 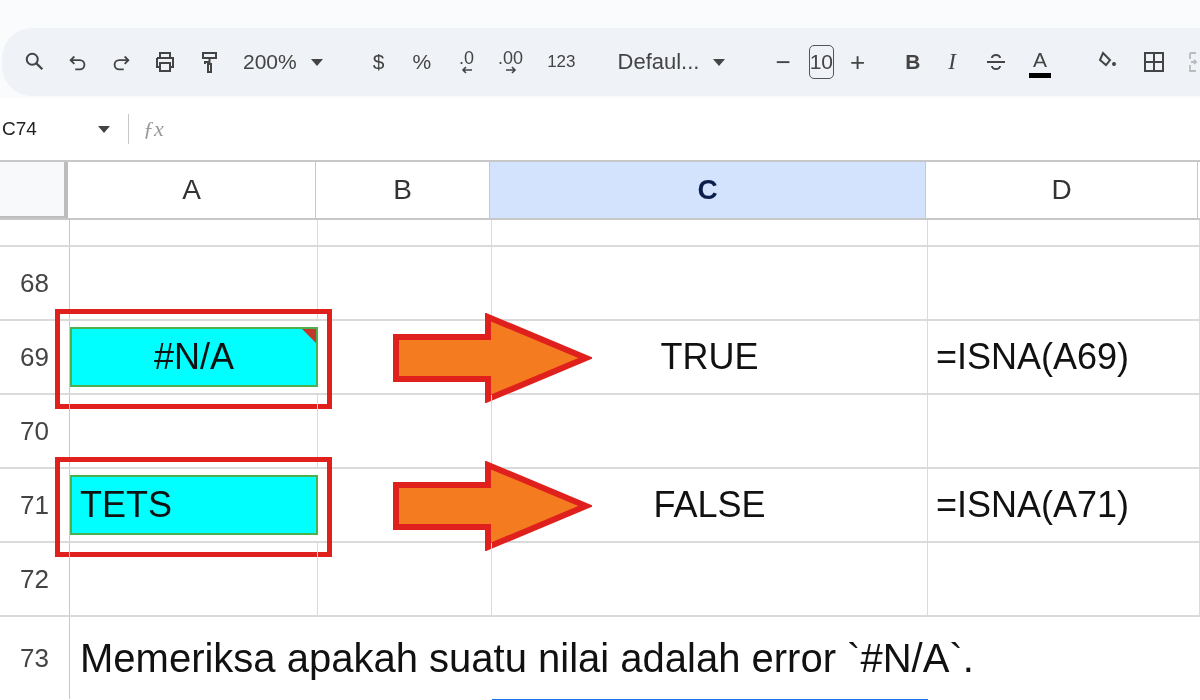 What do you see at coordinates (709, 357) in the screenshot?
I see `cell-text: TRUE` at bounding box center [709, 357].